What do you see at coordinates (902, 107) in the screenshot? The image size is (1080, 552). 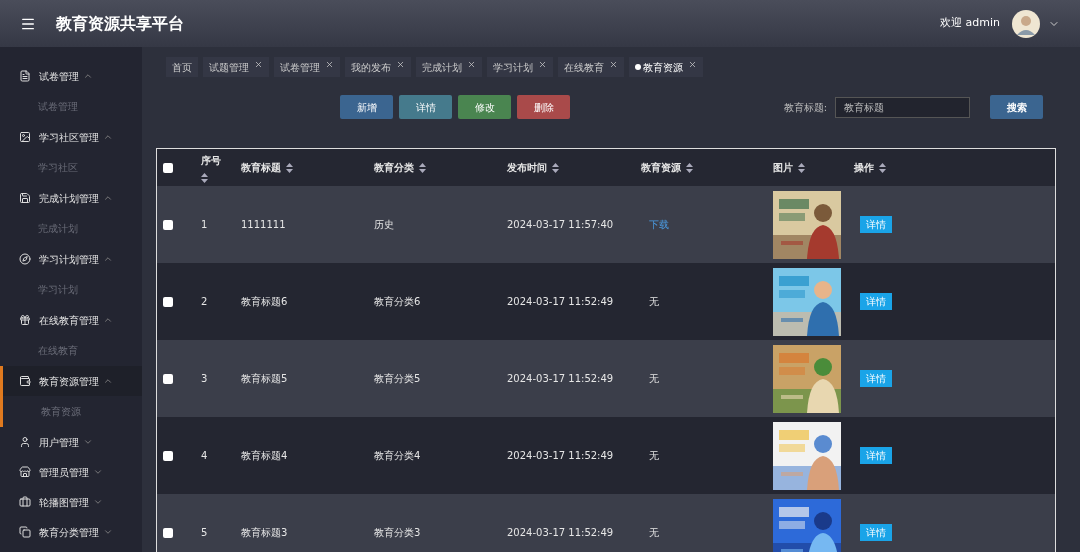 I see `search-field: 教育标题` at bounding box center [902, 107].